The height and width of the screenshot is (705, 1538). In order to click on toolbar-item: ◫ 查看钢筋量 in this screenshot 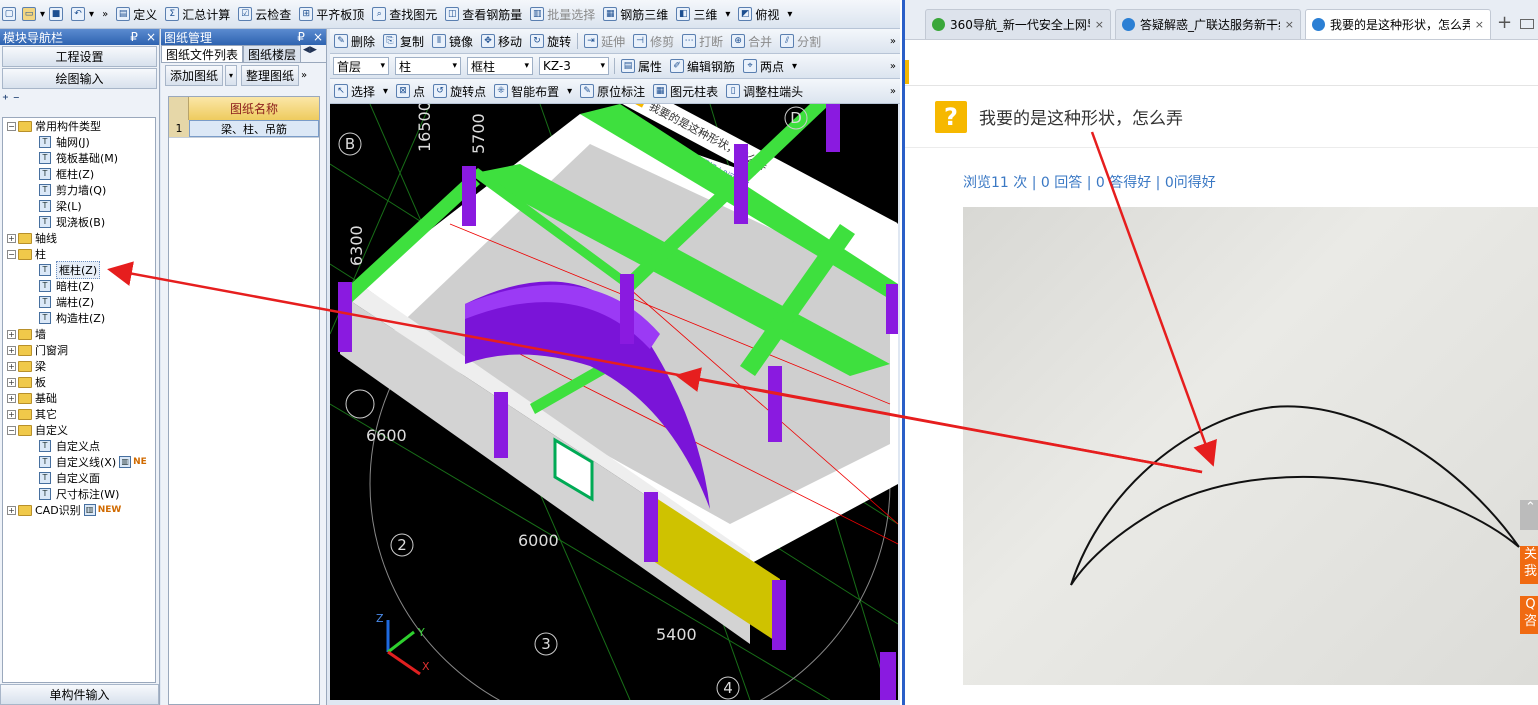, I will do `click(483, 14)`.